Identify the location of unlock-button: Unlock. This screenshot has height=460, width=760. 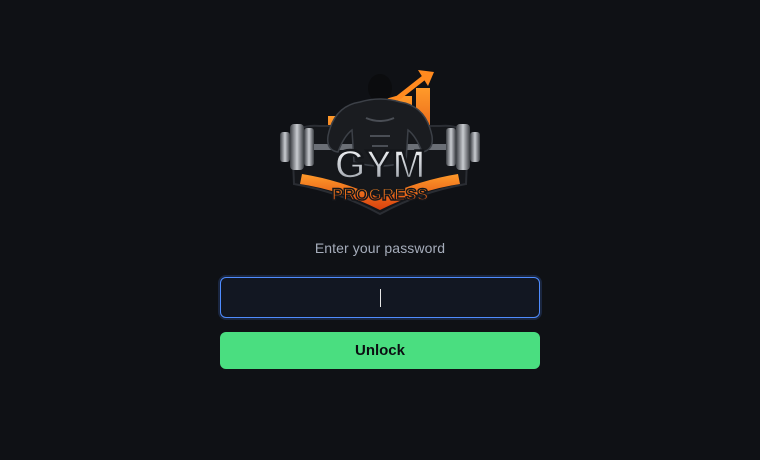
(380, 350).